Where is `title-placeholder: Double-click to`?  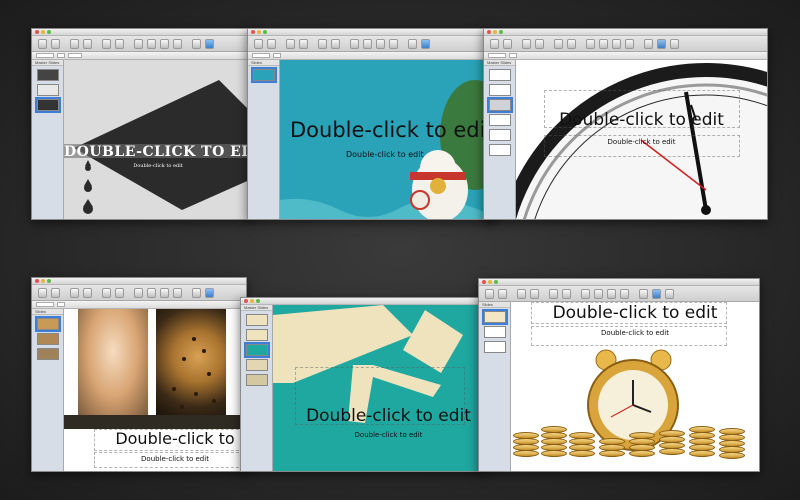
title-placeholder: Double-click to is located at coordinates (175, 438).